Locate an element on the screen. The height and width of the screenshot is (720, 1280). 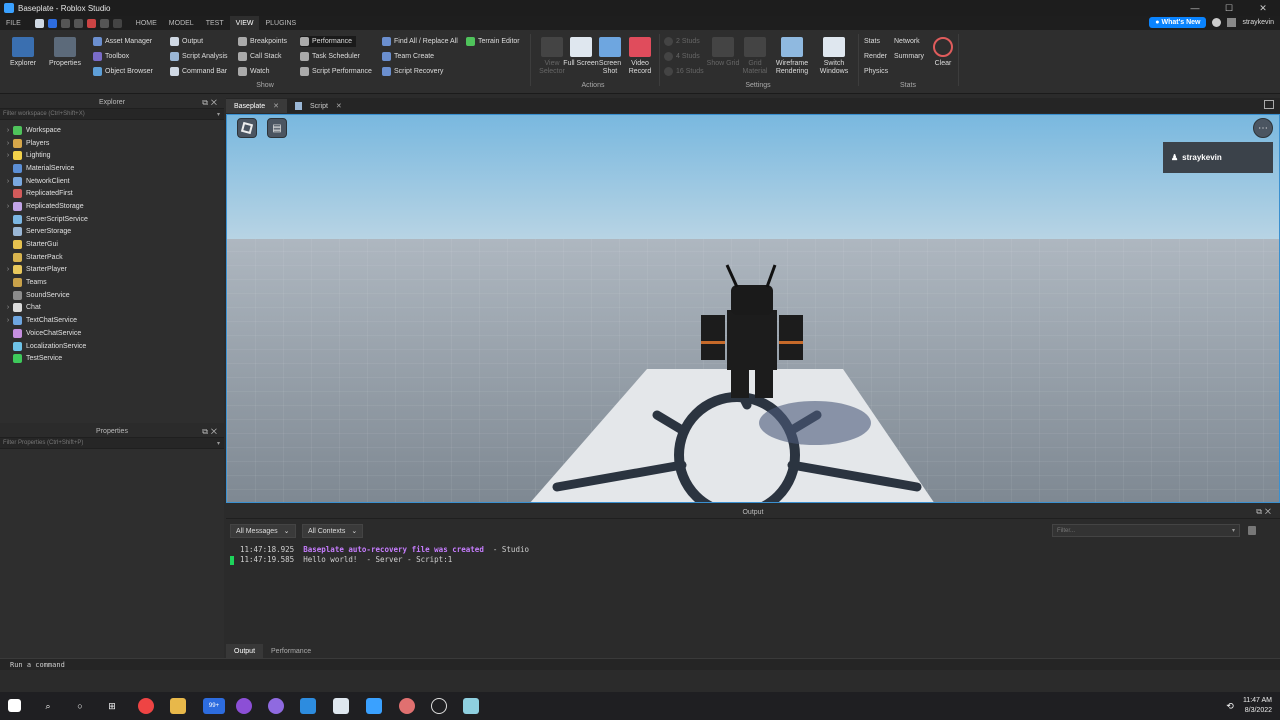
properties-button: Properties is located at coordinates (65, 54).